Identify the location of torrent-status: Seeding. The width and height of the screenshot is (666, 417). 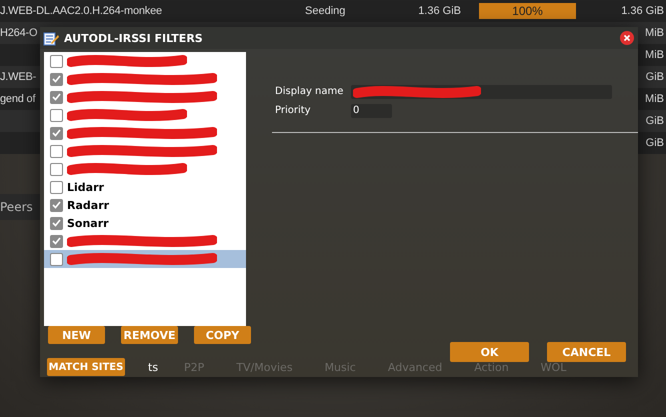
(325, 11).